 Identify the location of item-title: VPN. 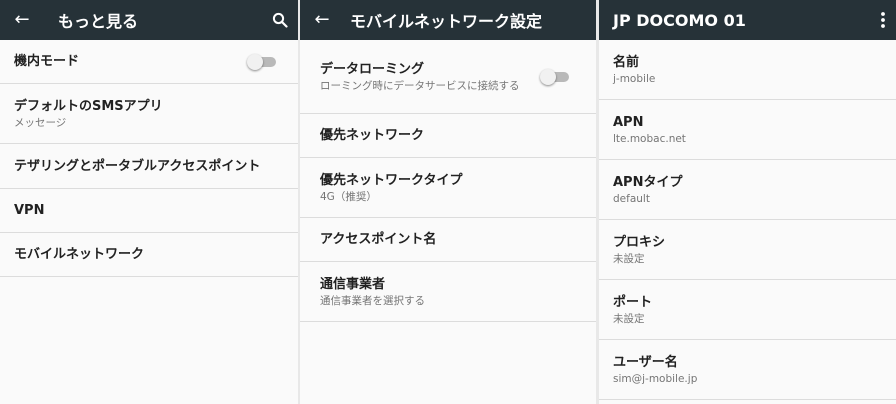
(29, 210).